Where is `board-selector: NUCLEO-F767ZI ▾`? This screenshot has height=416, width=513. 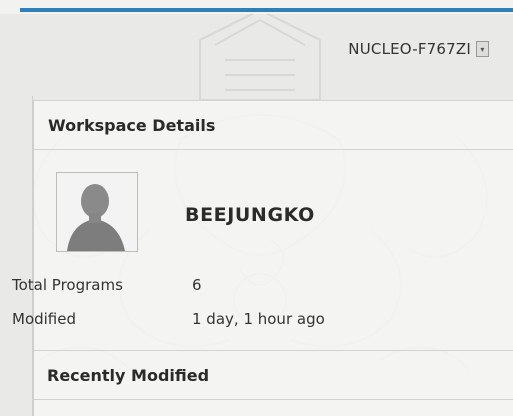 board-selector: NUCLEO-F767ZI ▾ is located at coordinates (418, 49).